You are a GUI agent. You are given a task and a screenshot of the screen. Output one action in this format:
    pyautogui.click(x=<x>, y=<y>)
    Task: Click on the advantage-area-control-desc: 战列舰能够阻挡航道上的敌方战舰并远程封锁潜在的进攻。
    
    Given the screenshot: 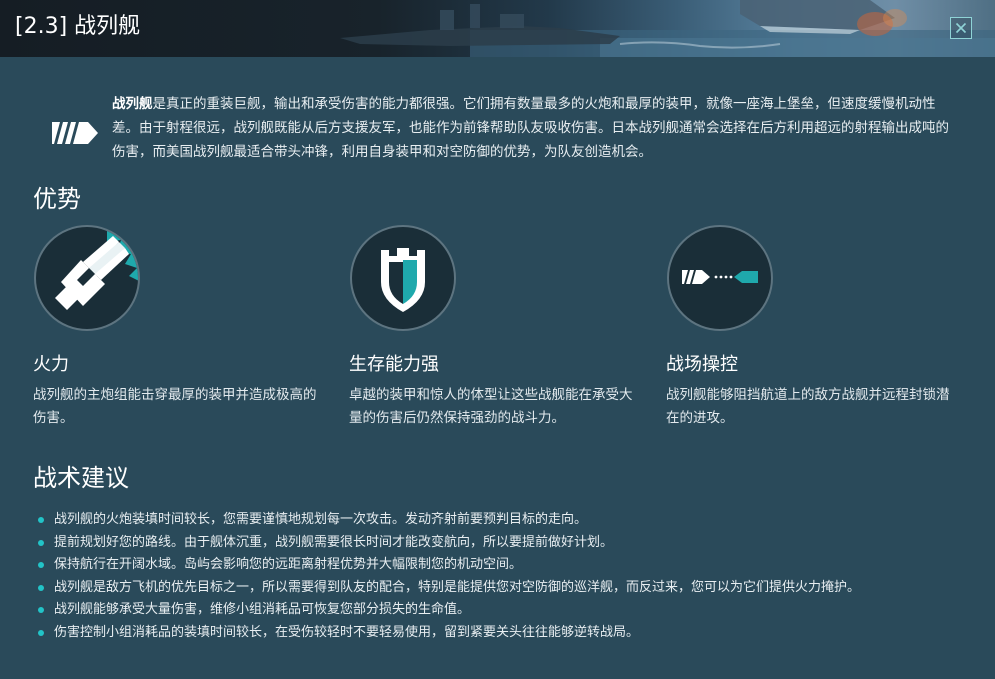 What is the action you would take?
    pyautogui.click(x=808, y=406)
    